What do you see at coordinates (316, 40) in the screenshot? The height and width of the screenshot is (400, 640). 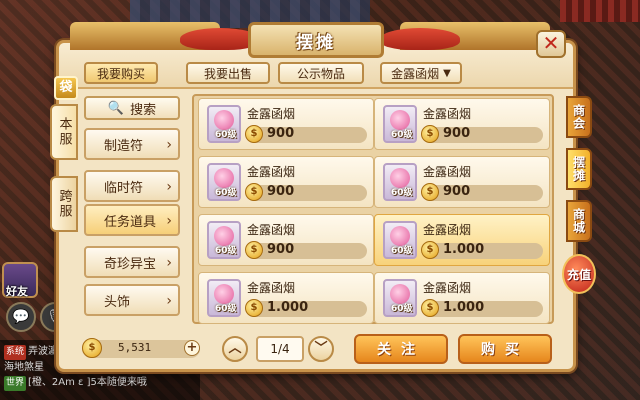 I see `panel-title: 摆摊` at bounding box center [316, 40].